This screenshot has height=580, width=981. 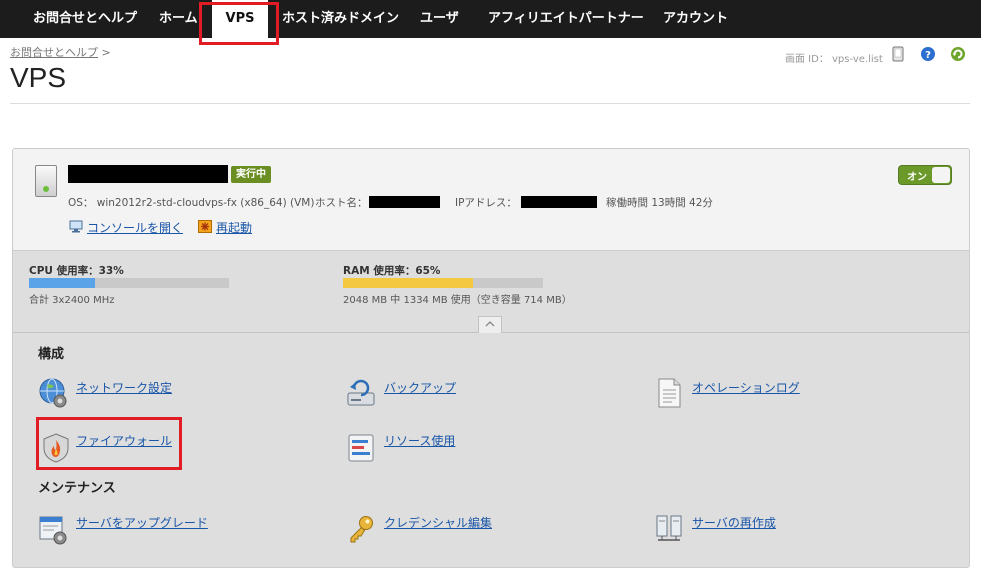 What do you see at coordinates (109, 443) in the screenshot?
I see `firewall-highlight` at bounding box center [109, 443].